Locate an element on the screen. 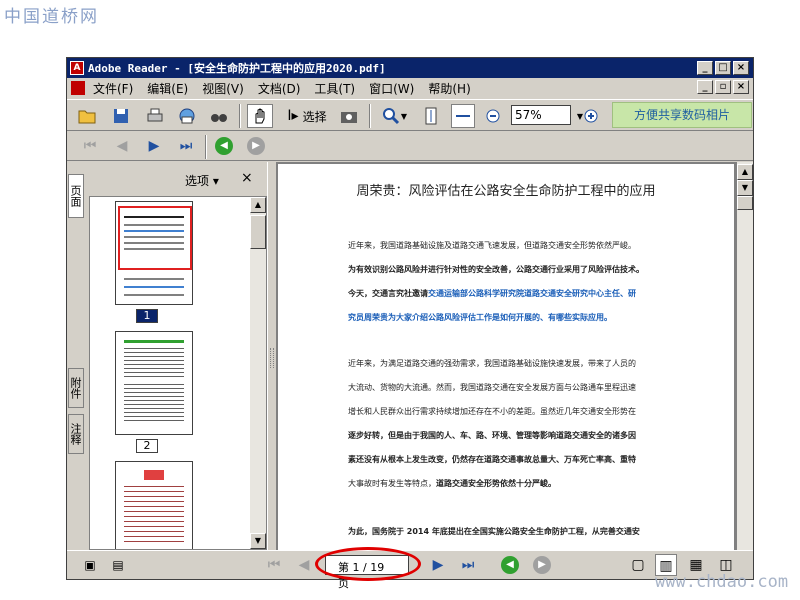 This screenshot has height=600, width=800. maximize-button: □ is located at coordinates (723, 68).